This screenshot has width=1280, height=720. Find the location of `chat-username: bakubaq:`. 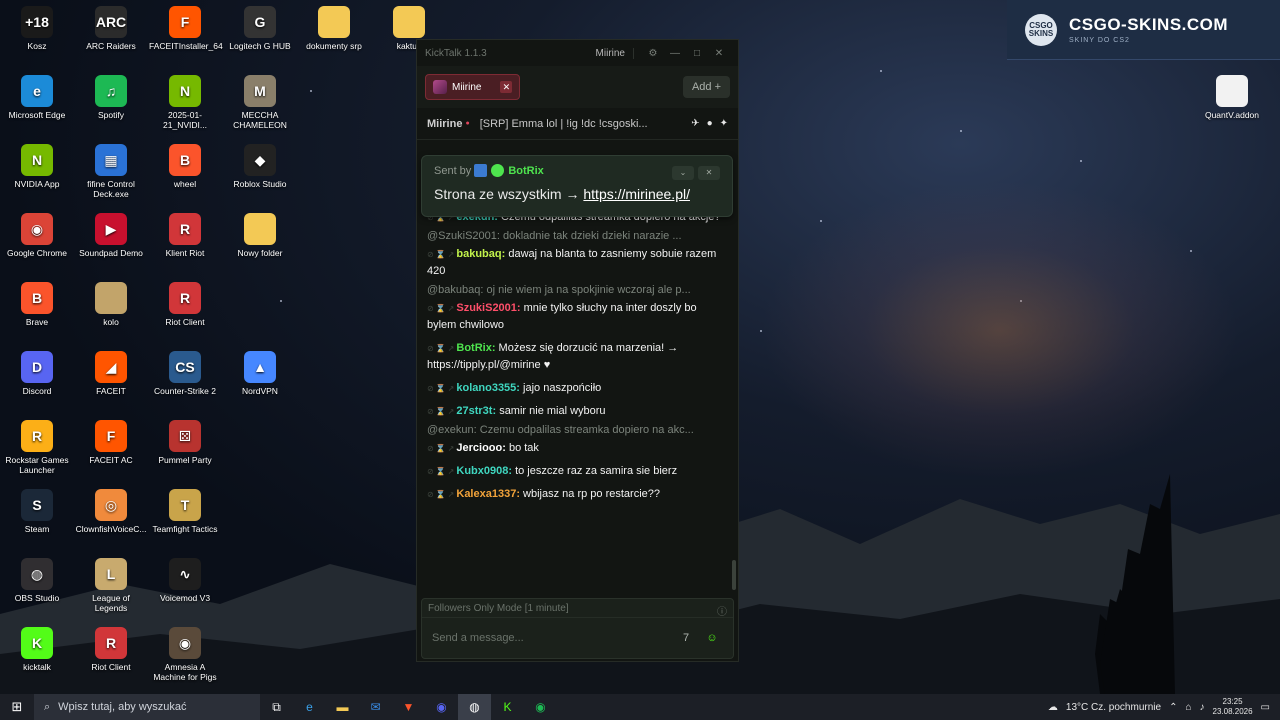

chat-username: bakubaq: is located at coordinates (480, 254).